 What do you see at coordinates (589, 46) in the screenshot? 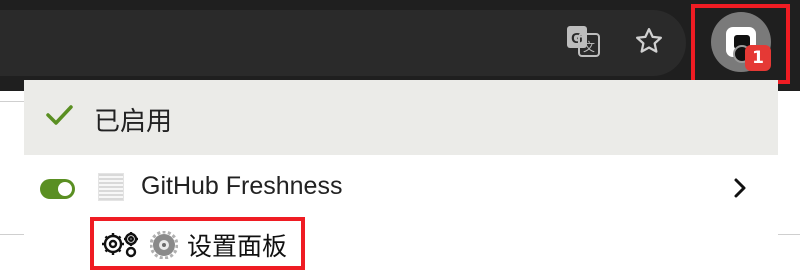
I see `svg-text: 文` at bounding box center [589, 46].